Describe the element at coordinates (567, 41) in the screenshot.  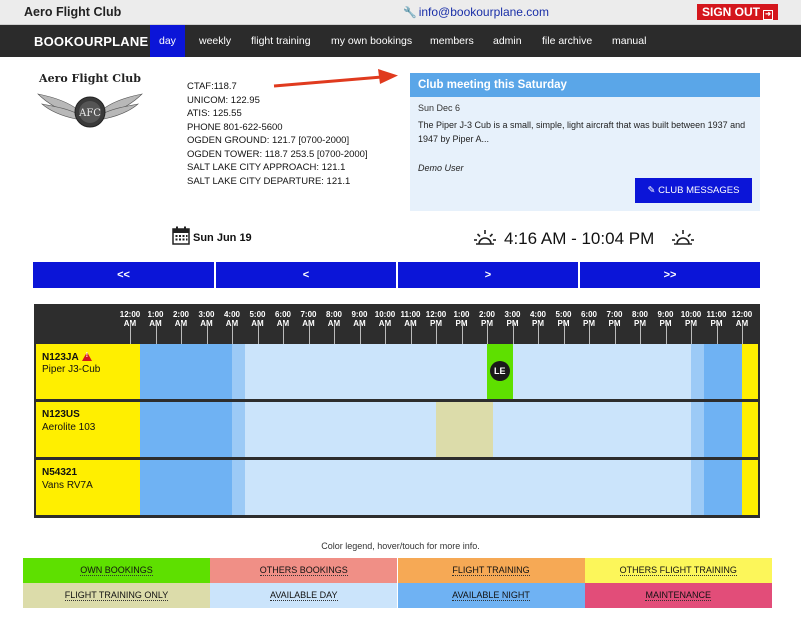
I see `nav-file-archive: file archive` at that location.